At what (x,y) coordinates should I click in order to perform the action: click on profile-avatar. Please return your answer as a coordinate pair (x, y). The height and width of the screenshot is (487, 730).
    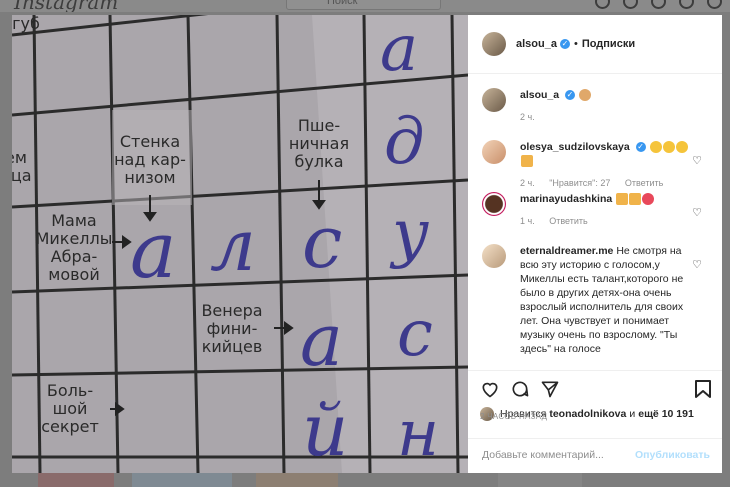
    Looking at the image, I should click on (714, 4).